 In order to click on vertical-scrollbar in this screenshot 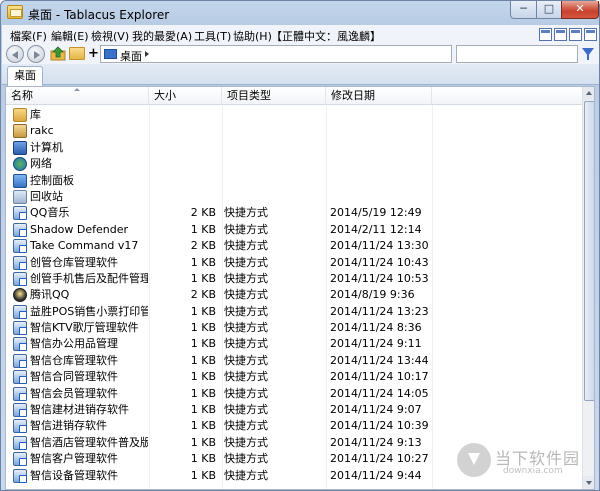, I will do `click(588, 288)`.